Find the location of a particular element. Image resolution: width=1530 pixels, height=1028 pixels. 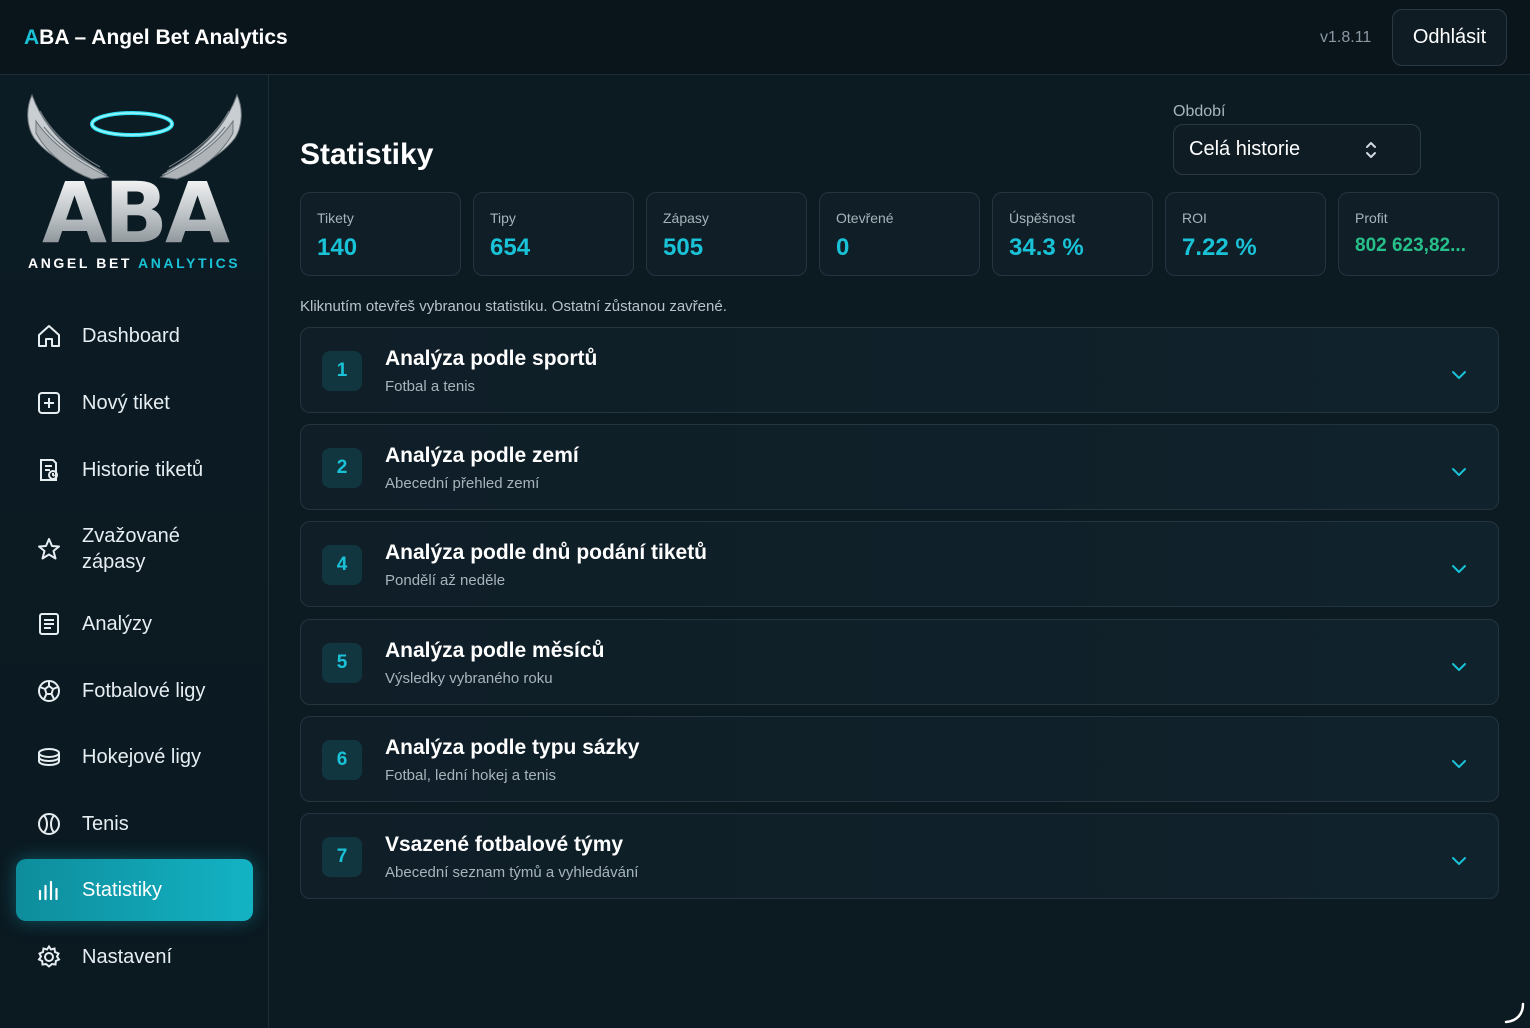

nav-item-considered-matches: Zvažované zápasy is located at coordinates (134, 549).